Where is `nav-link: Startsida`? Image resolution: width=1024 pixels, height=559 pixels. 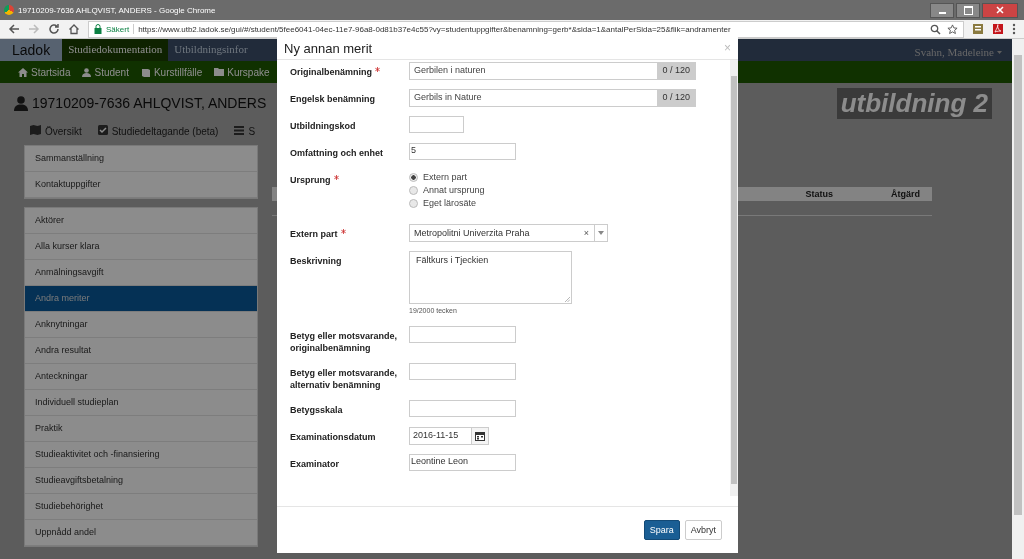 nav-link: Startsida is located at coordinates (44, 72).